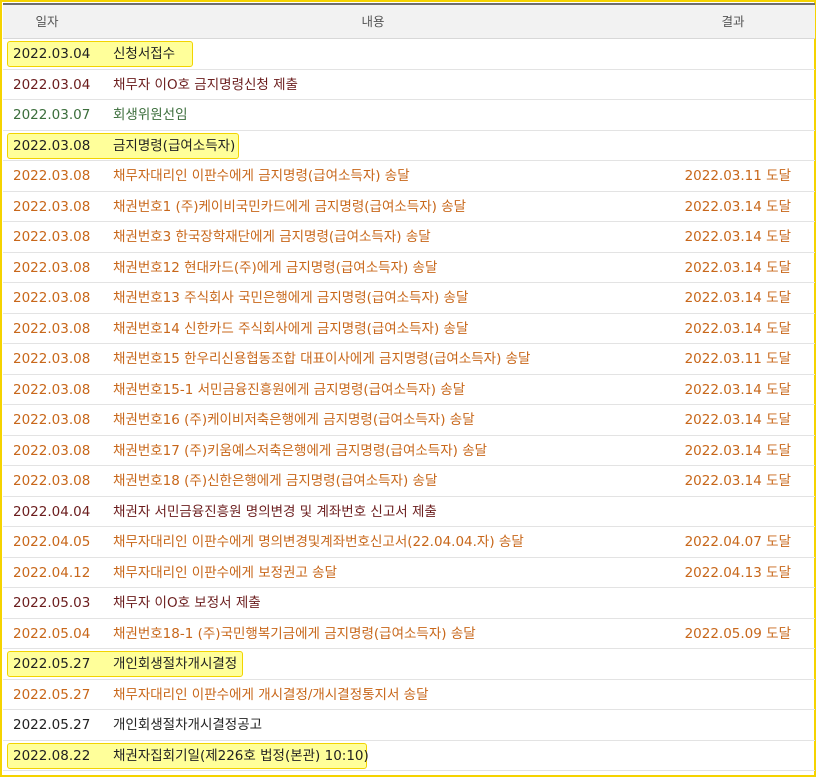 The height and width of the screenshot is (781, 820). Describe the element at coordinates (144, 54) in the screenshot. I see `row-content: 신청서접수` at that location.